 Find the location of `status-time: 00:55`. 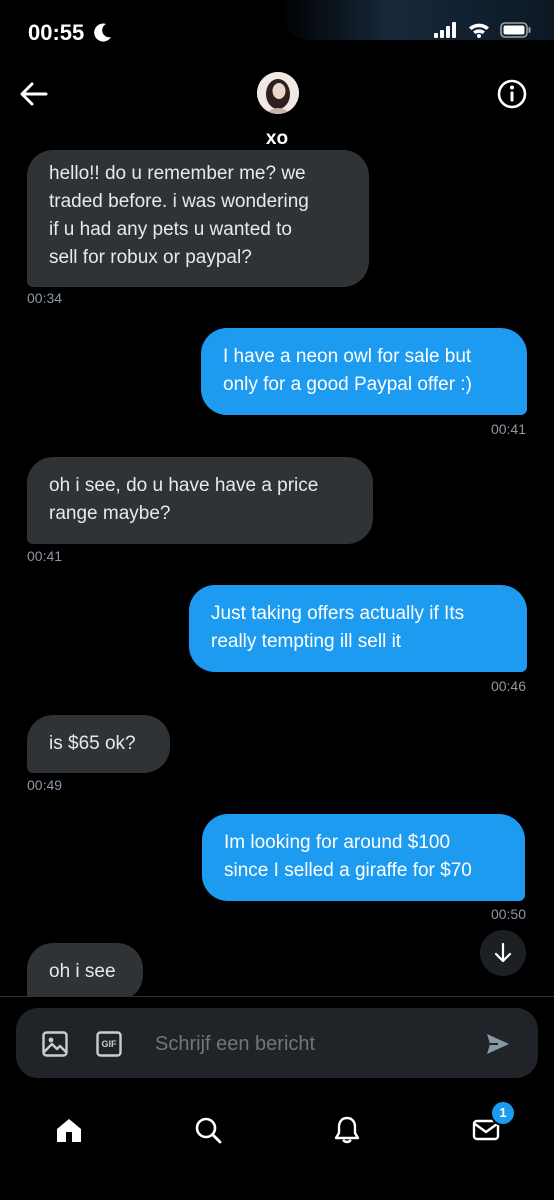

status-time: 00:55 is located at coordinates (70, 34).